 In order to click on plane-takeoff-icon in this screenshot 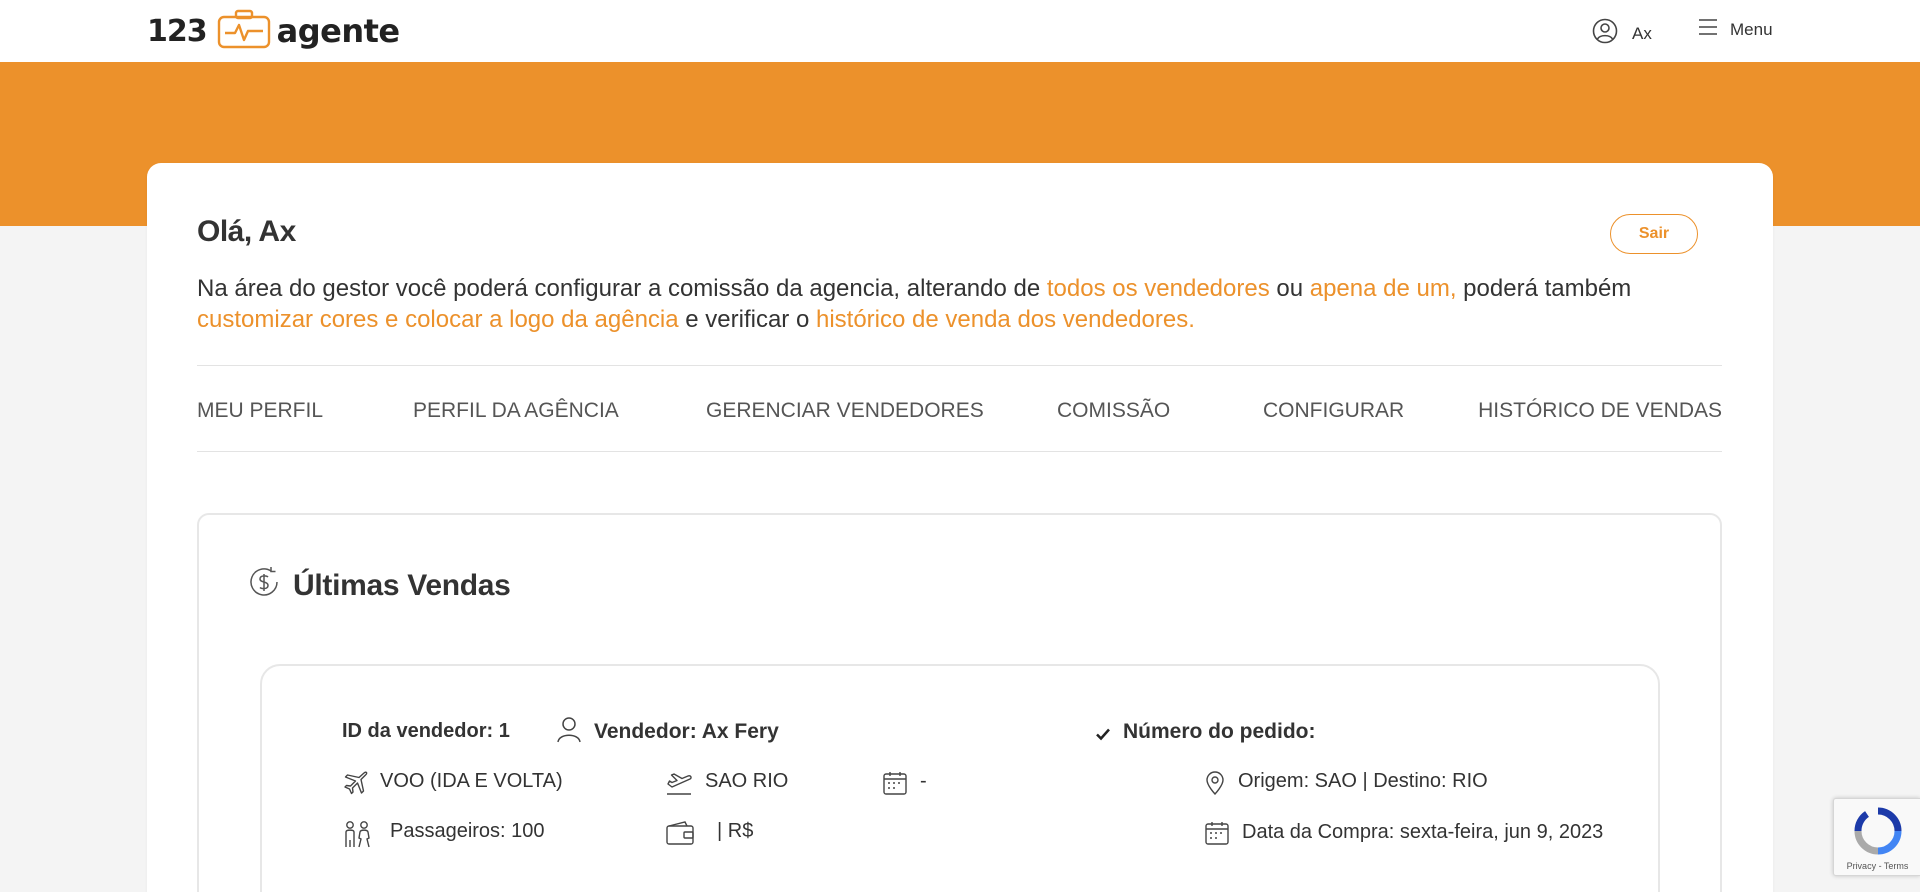, I will do `click(679, 786)`.